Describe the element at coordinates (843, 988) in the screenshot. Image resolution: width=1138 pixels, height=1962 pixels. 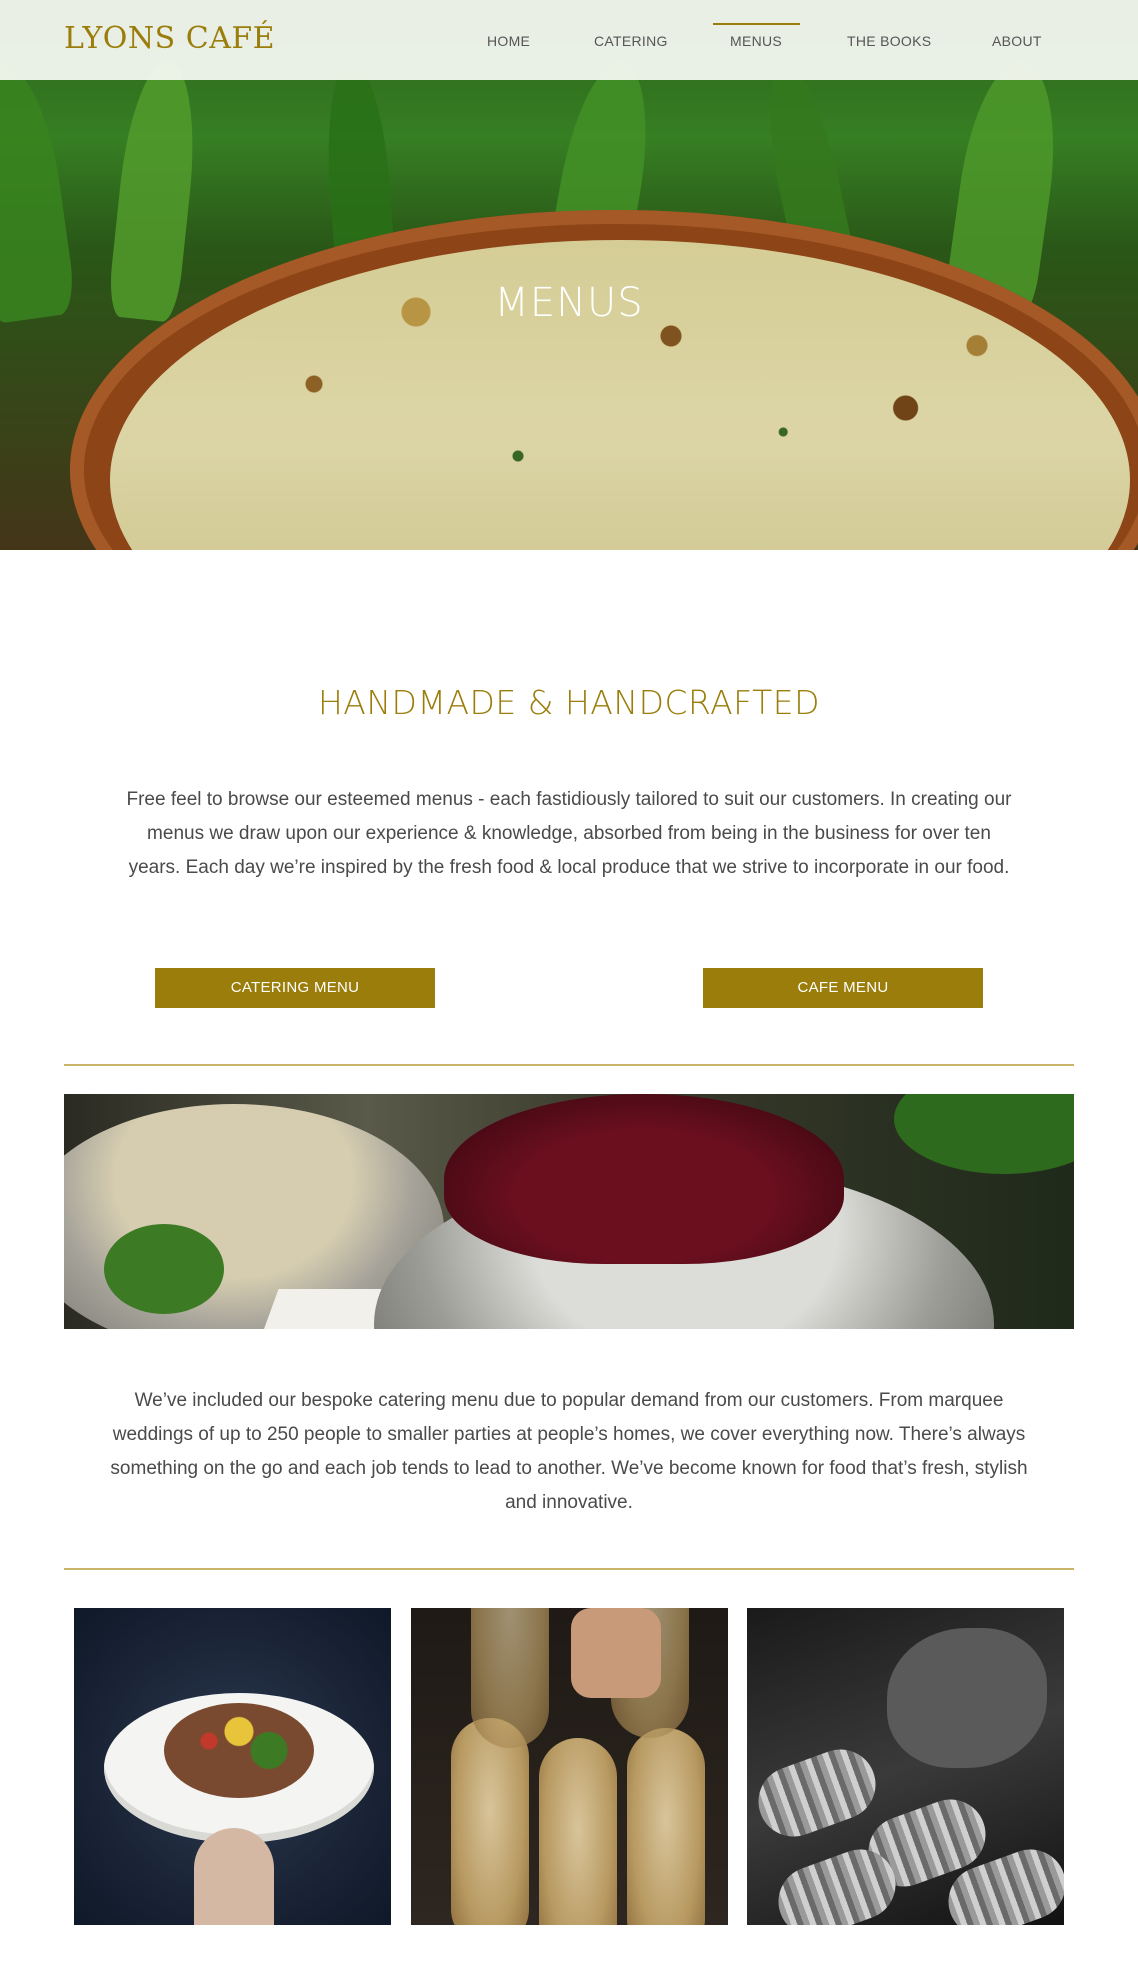
I see `cafe-menu-button: CAFE MENU` at that location.